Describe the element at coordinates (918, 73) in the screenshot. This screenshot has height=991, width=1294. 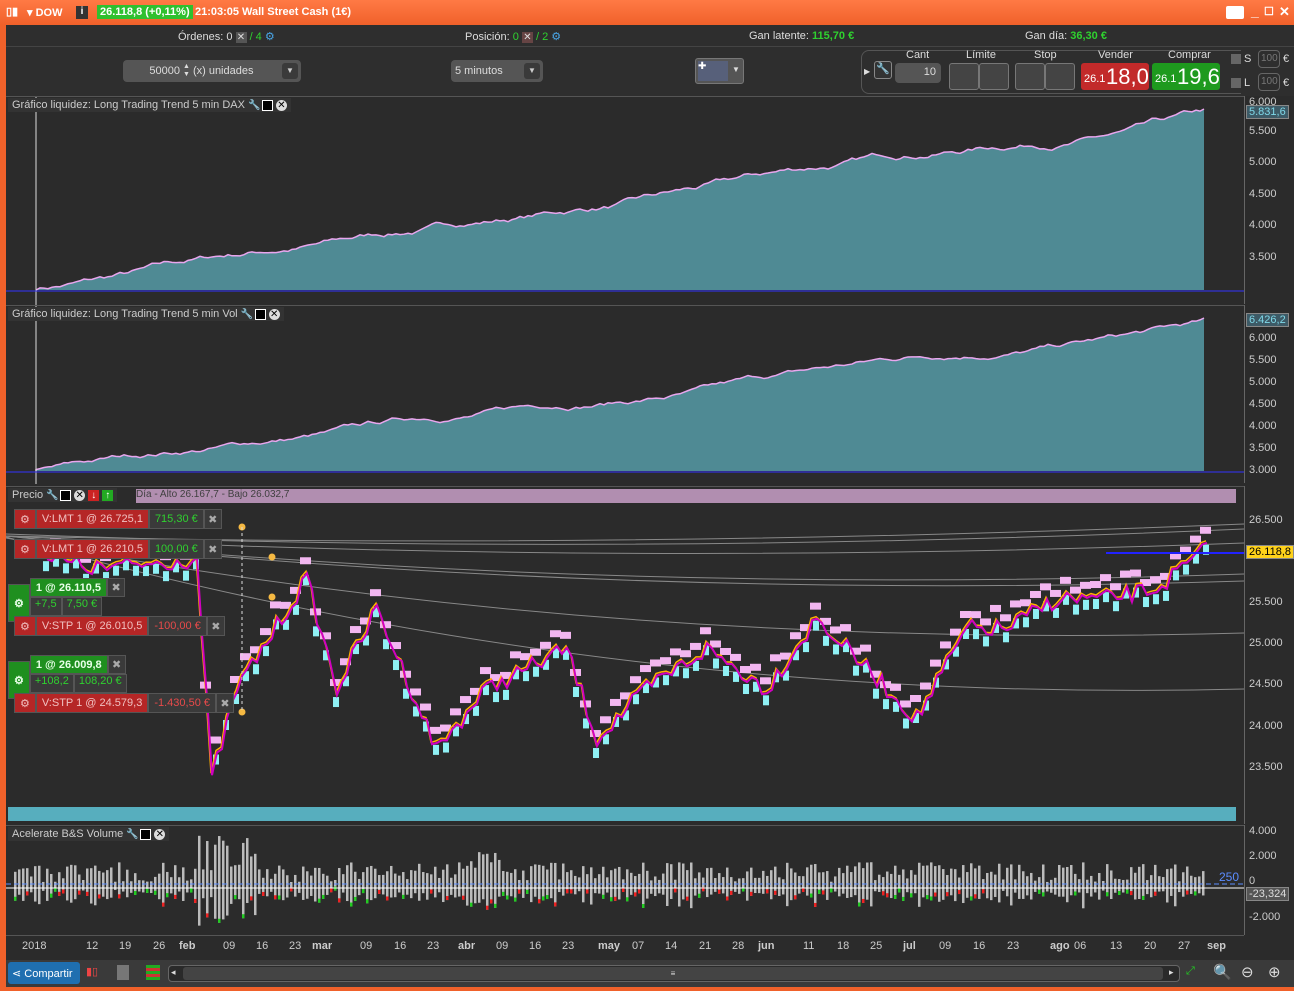
I see `cant-input: 10` at that location.